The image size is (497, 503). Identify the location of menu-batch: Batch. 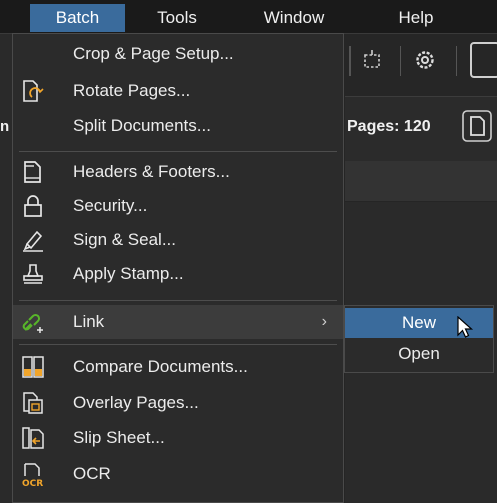
(77, 18).